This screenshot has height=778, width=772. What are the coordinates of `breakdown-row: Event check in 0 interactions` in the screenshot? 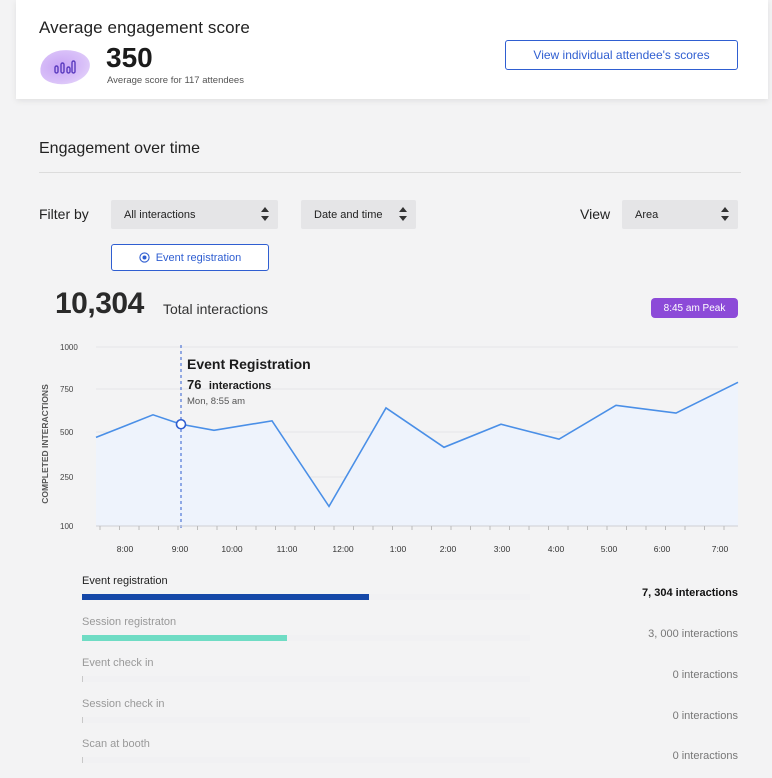 It's located at (386, 667).